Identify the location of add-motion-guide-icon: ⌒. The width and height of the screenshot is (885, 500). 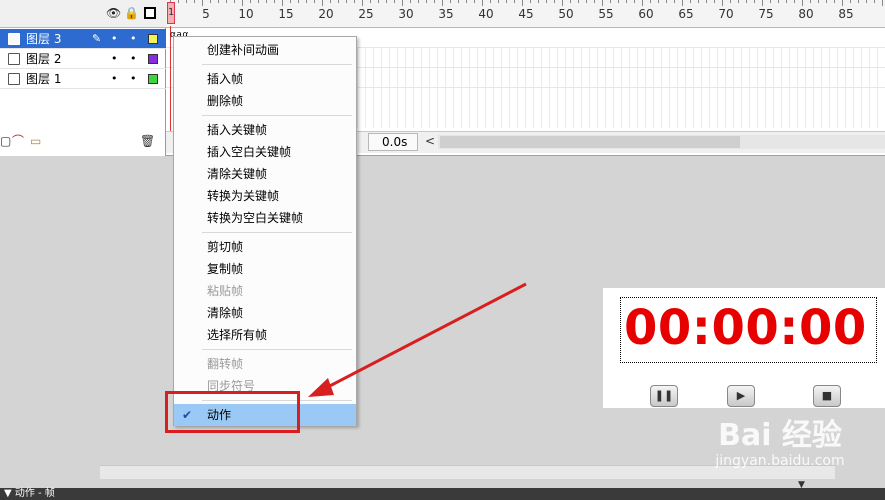
(18, 141).